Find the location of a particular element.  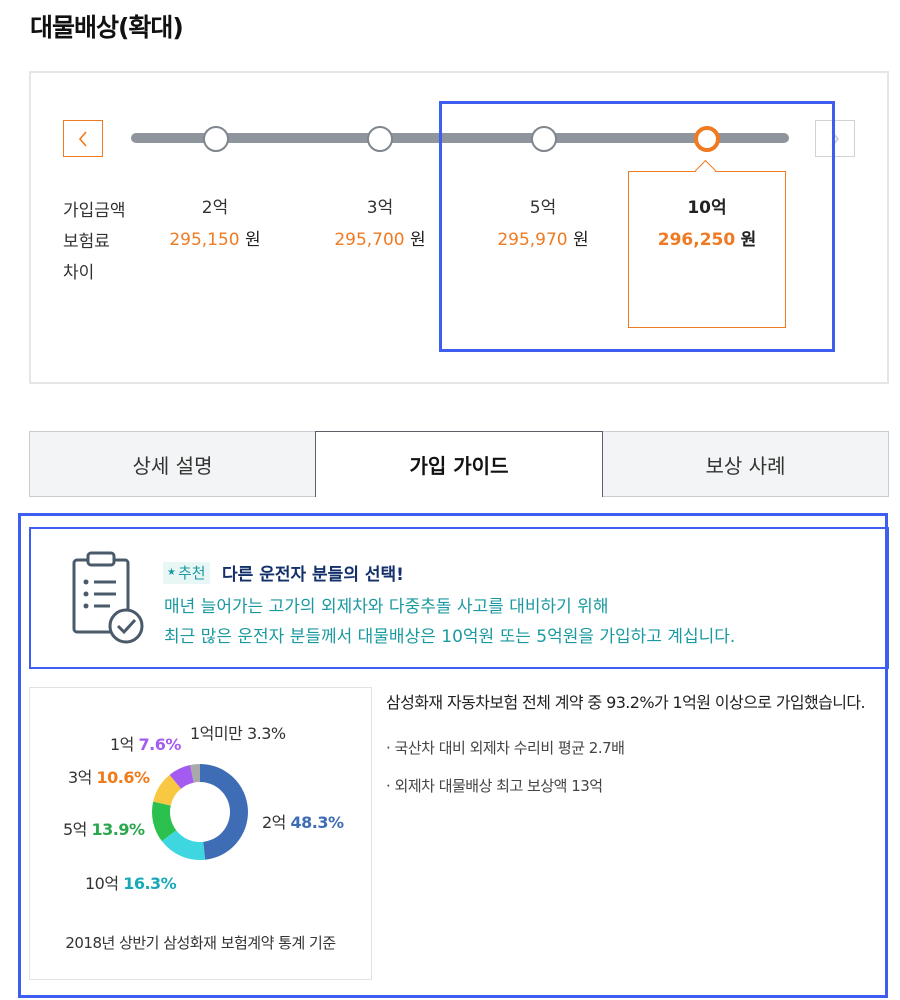

option-premium: 295,970 is located at coordinates (532, 240).